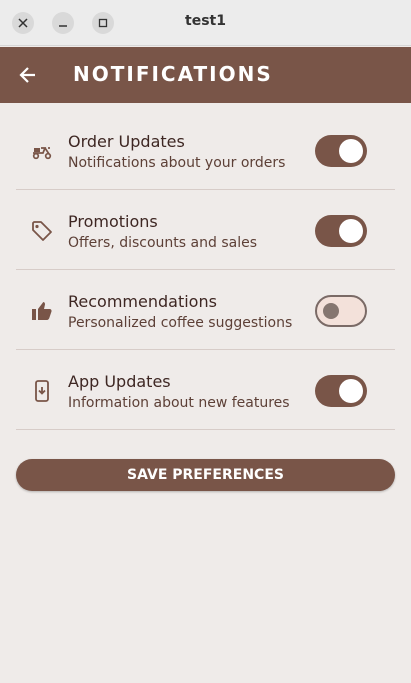 This screenshot has width=411, height=683. I want to click on setting-title: App Updates, so click(119, 381).